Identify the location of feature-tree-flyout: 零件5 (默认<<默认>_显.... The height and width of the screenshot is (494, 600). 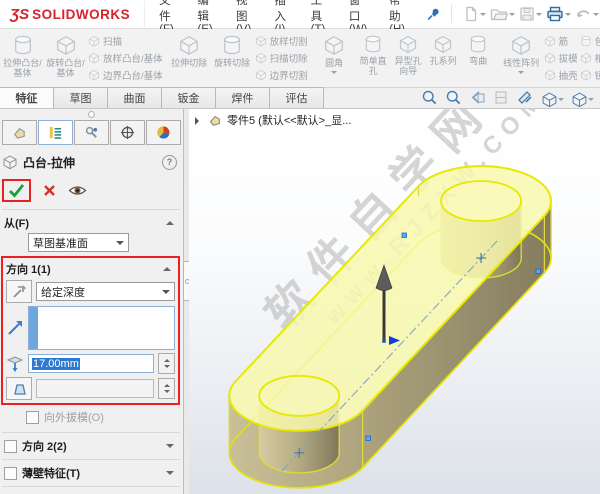
(273, 120).